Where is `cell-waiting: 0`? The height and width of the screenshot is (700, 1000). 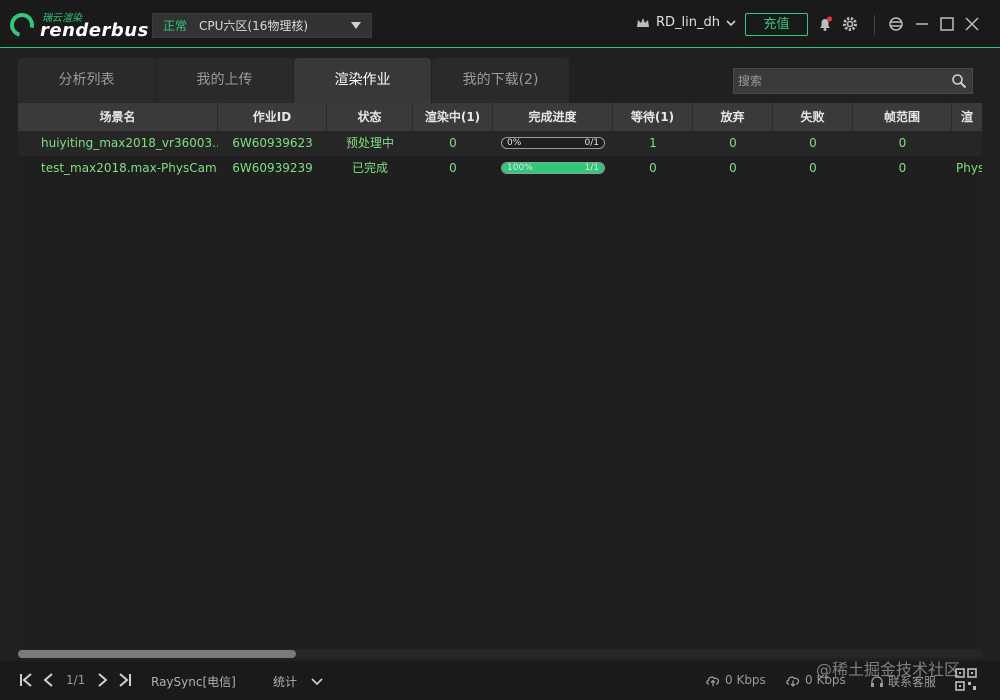 cell-waiting: 0 is located at coordinates (653, 168).